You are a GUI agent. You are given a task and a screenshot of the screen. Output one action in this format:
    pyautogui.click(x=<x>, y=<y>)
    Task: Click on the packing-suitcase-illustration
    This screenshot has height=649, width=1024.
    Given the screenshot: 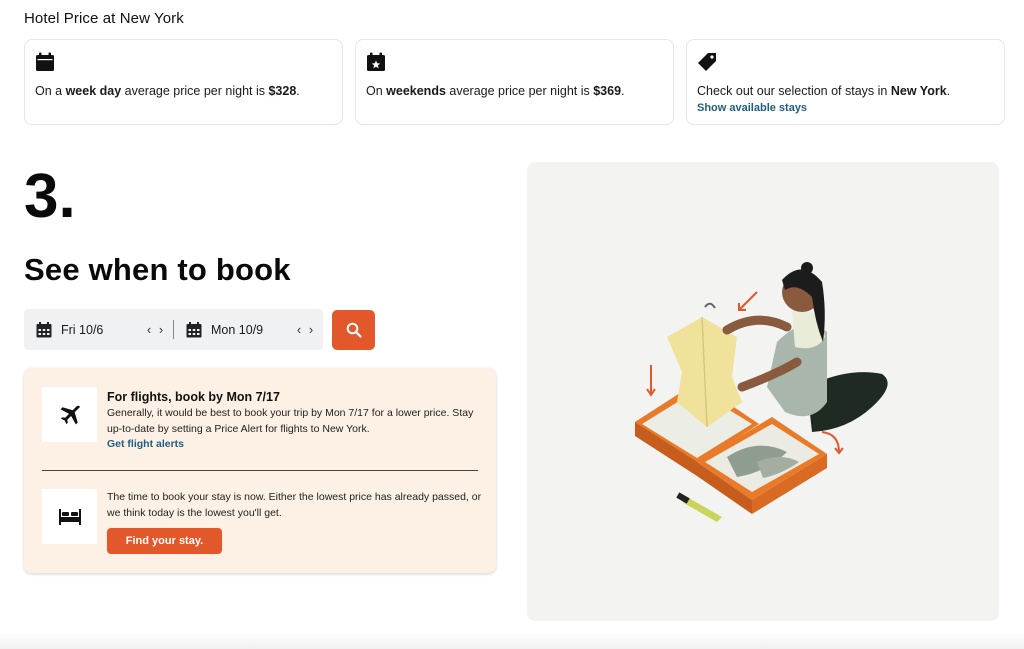 What is the action you would take?
    pyautogui.click(x=761, y=392)
    